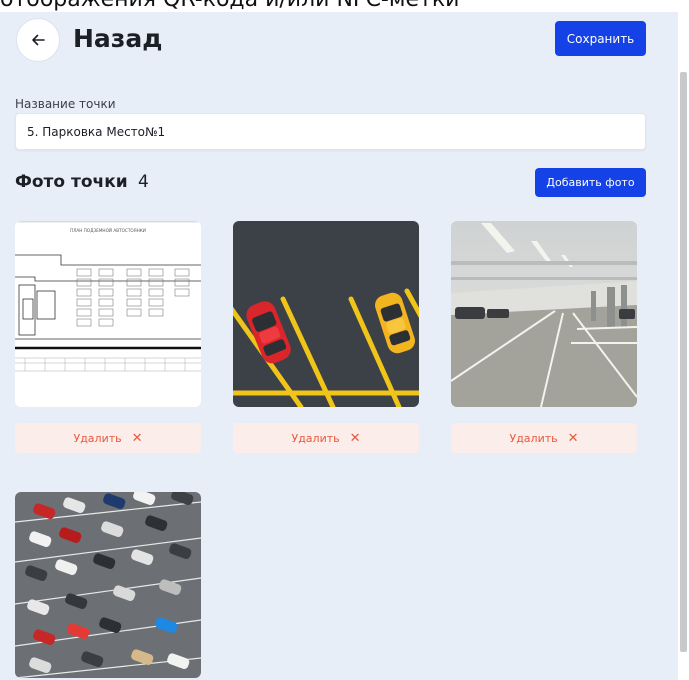 The image size is (689, 680). I want to click on parking-lot-aerial-image, so click(108, 585).